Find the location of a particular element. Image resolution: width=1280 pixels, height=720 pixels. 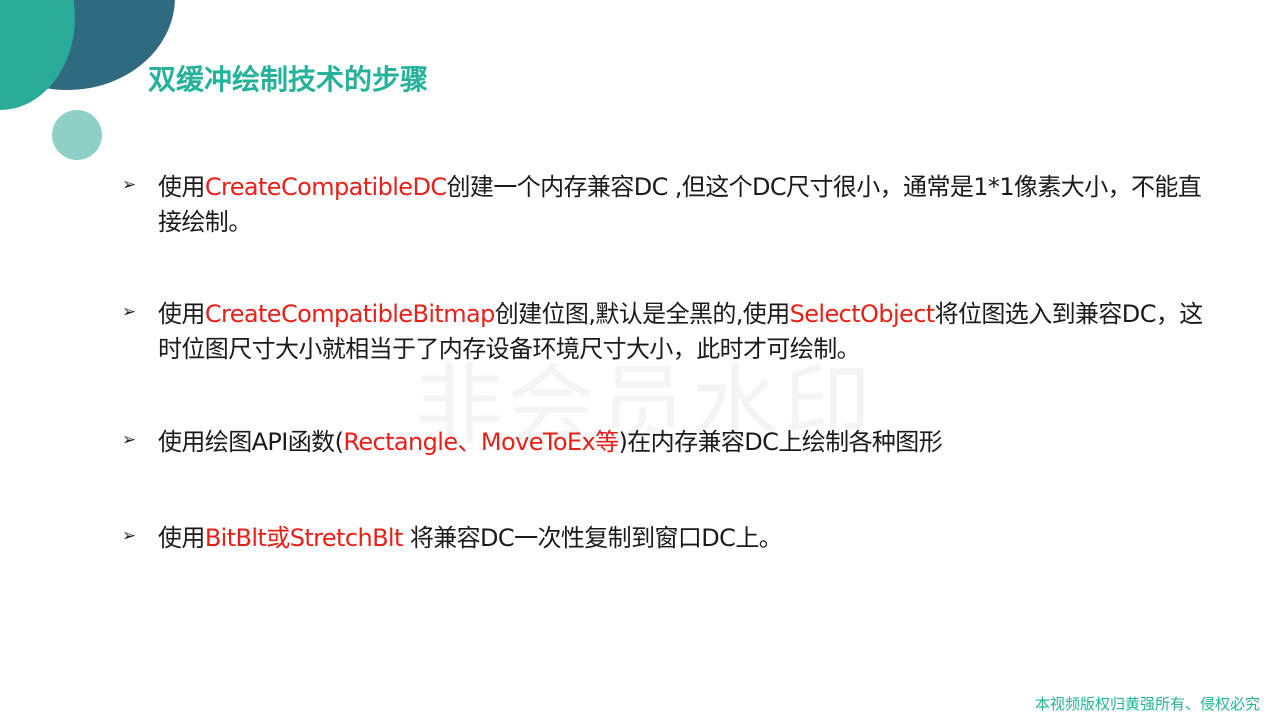

bullet-text-part: 创建位图,默认是全黑的,使用 is located at coordinates (642, 314).